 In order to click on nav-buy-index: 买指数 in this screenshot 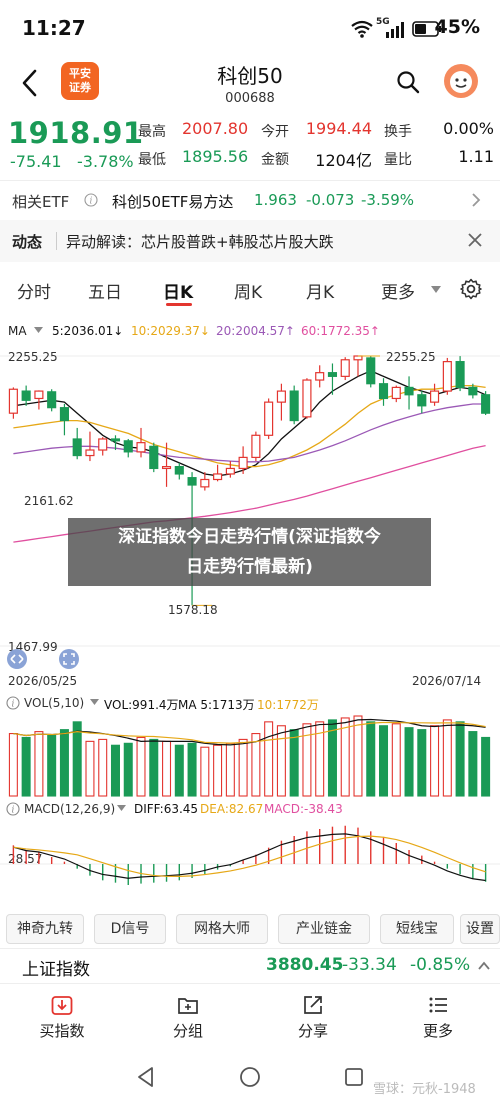, I will do `click(62, 1017)`.